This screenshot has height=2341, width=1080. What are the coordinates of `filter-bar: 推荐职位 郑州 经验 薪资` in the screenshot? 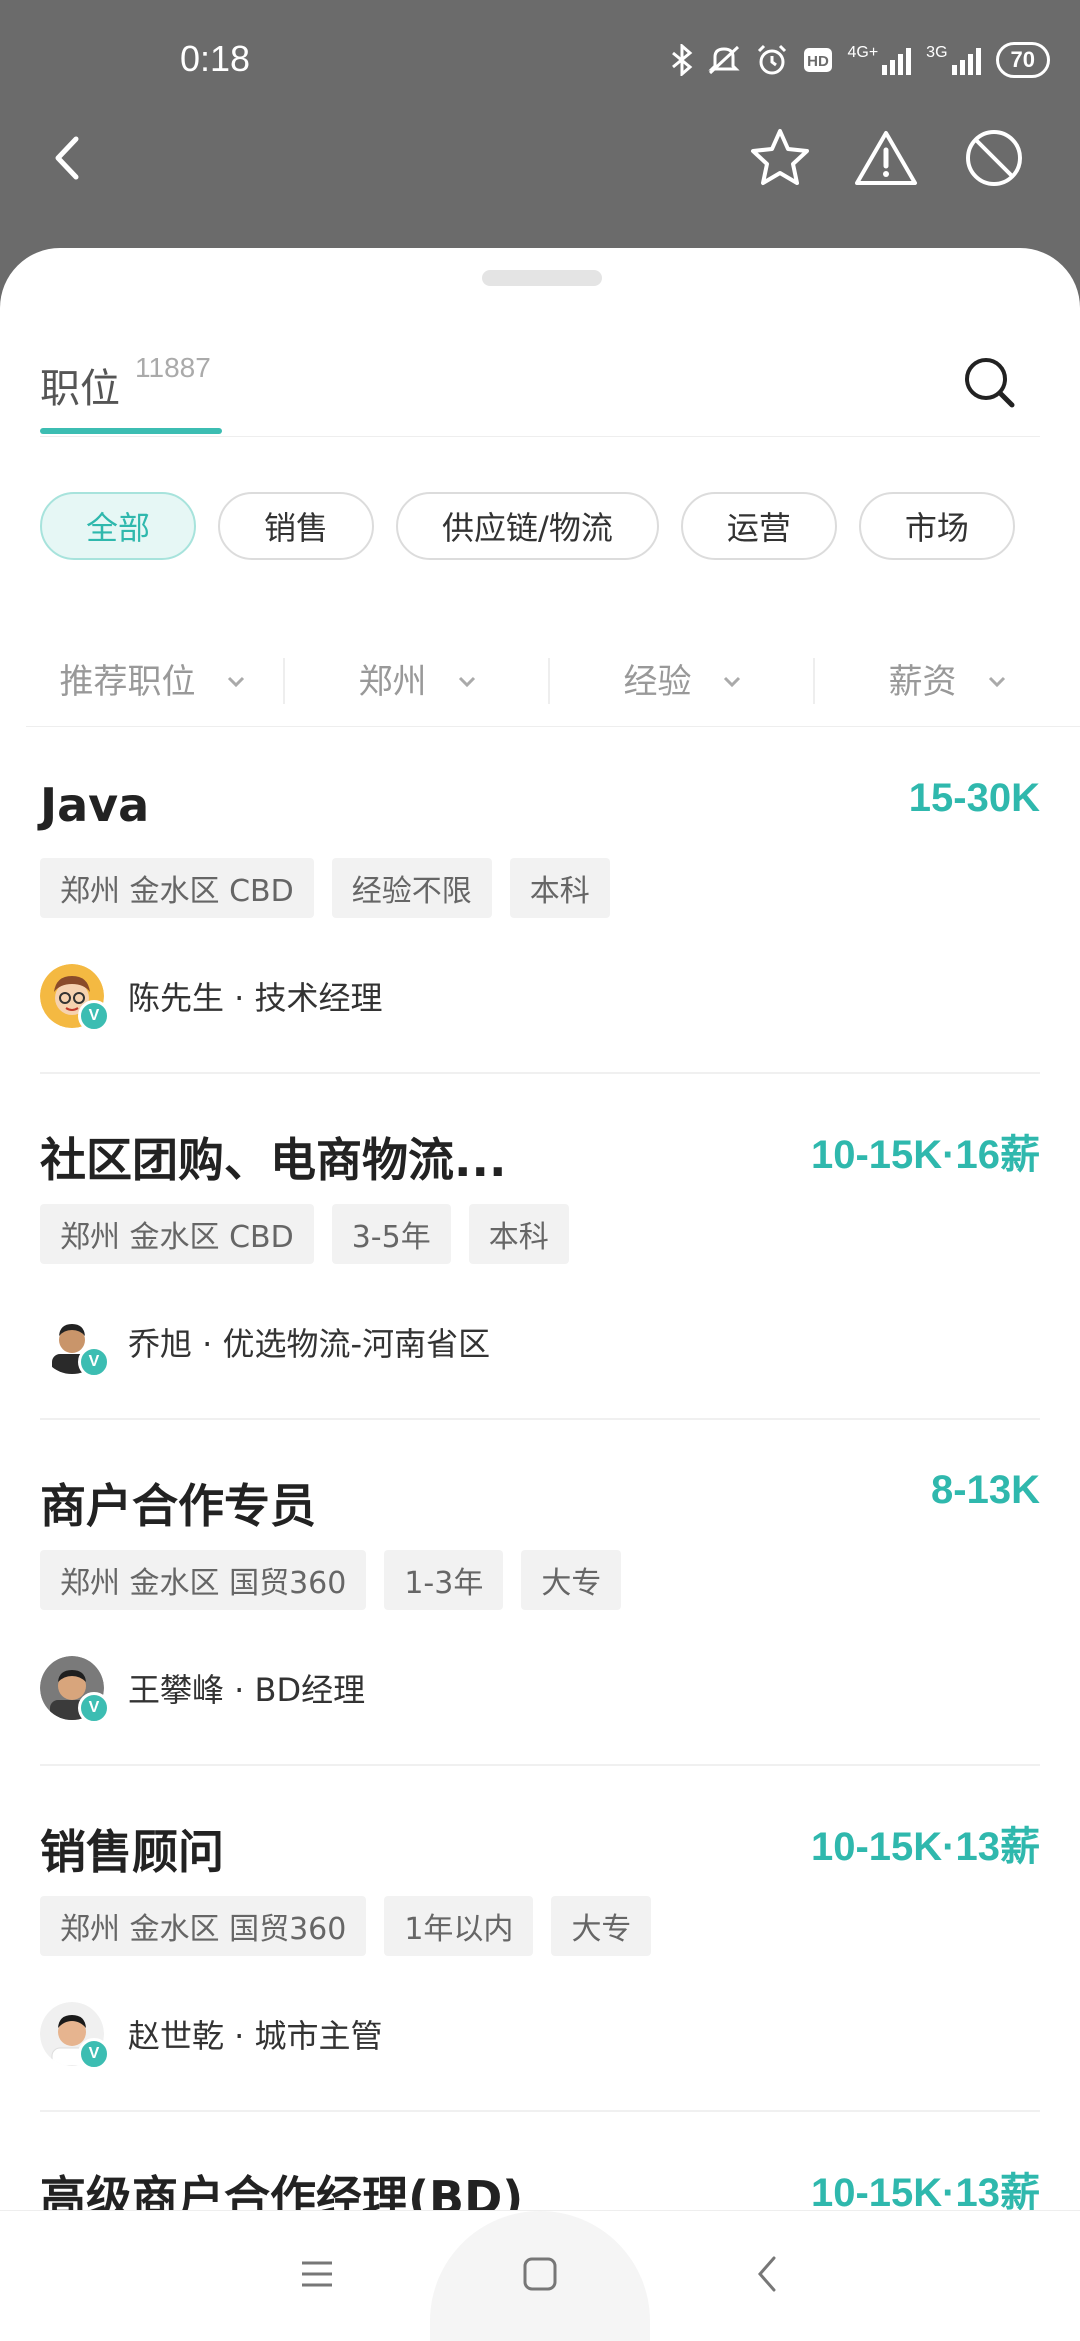 It's located at (550, 678).